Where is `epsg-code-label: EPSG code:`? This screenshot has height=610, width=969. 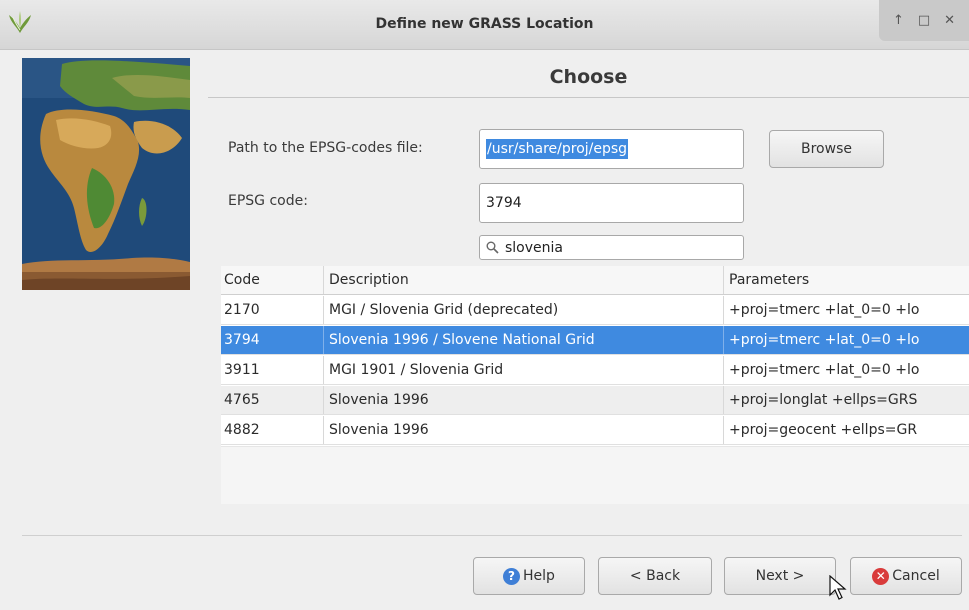 epsg-code-label: EPSG code: is located at coordinates (268, 201).